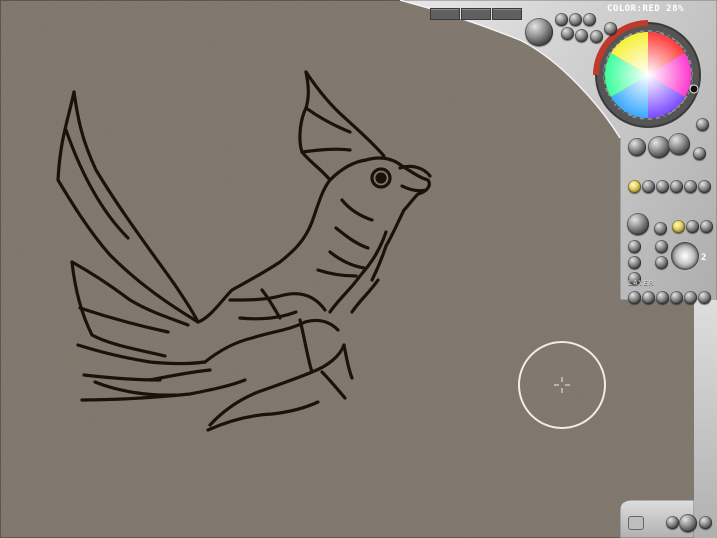 This screenshot has height=538, width=717. I want to click on color-mode-knob, so click(539, 32).